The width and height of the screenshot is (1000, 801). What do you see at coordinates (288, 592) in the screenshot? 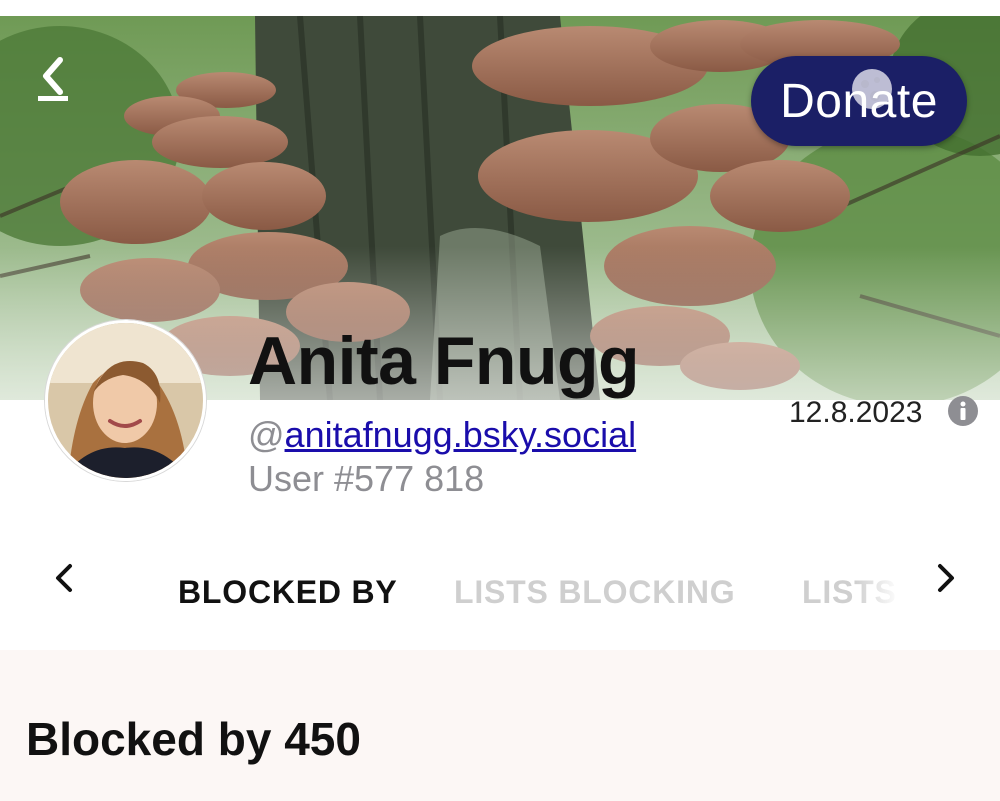
I see `tab-blocked-by: BLOCKED BY` at bounding box center [288, 592].